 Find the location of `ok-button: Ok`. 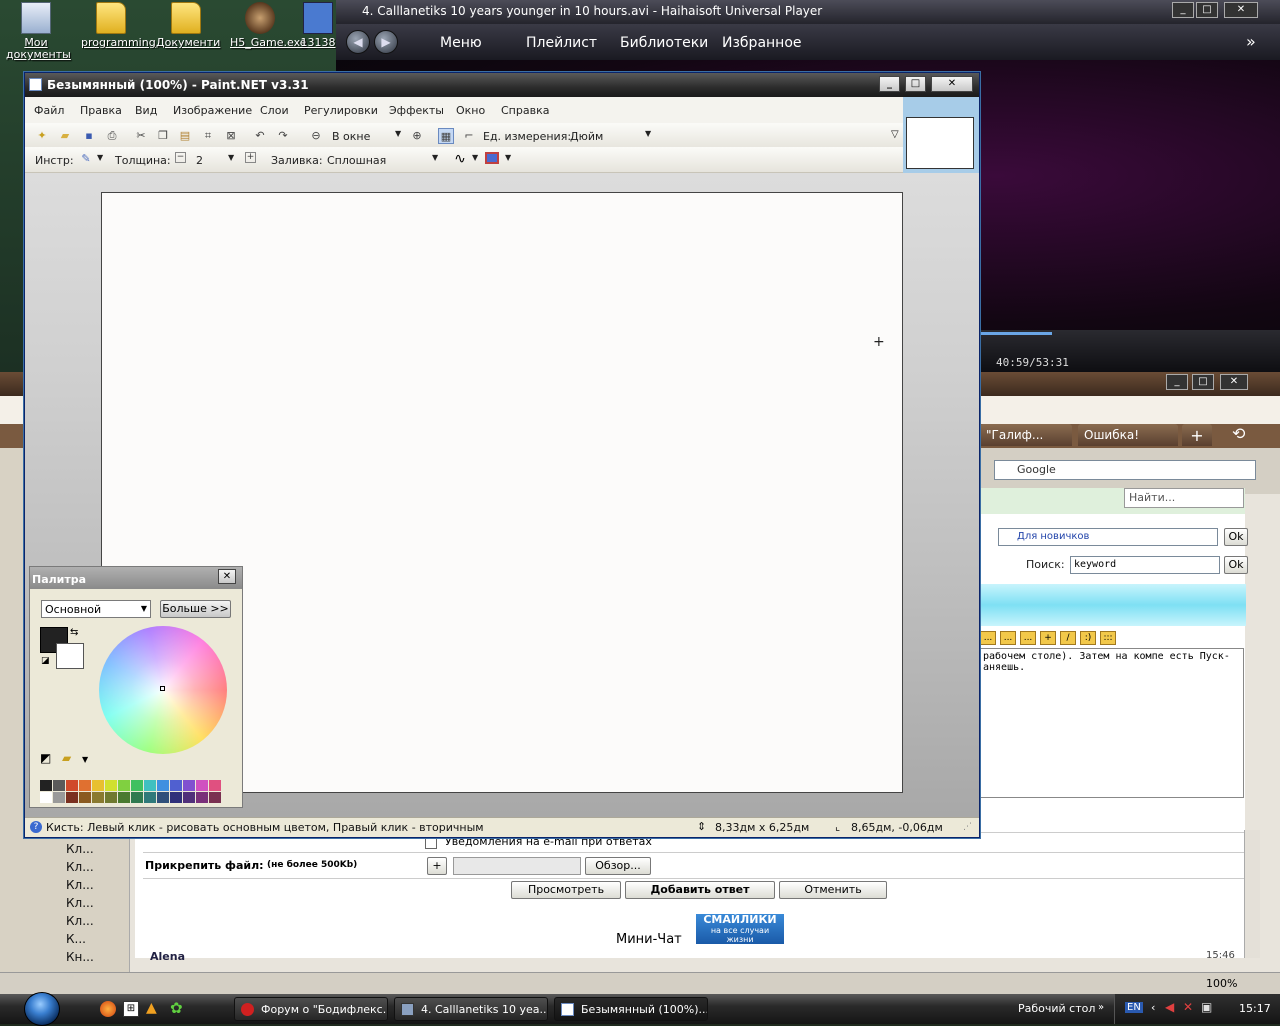

ok-button: Ok is located at coordinates (1236, 565).